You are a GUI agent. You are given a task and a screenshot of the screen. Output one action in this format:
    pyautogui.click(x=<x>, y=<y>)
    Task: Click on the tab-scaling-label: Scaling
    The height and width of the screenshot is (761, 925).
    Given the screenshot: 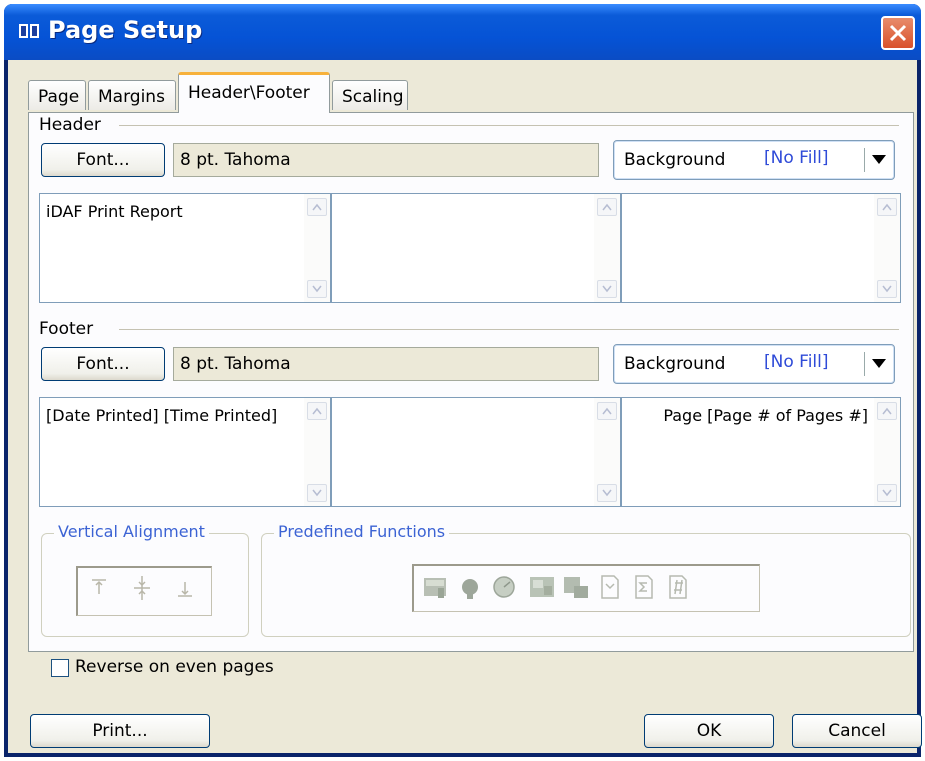 What is the action you would take?
    pyautogui.click(x=373, y=97)
    